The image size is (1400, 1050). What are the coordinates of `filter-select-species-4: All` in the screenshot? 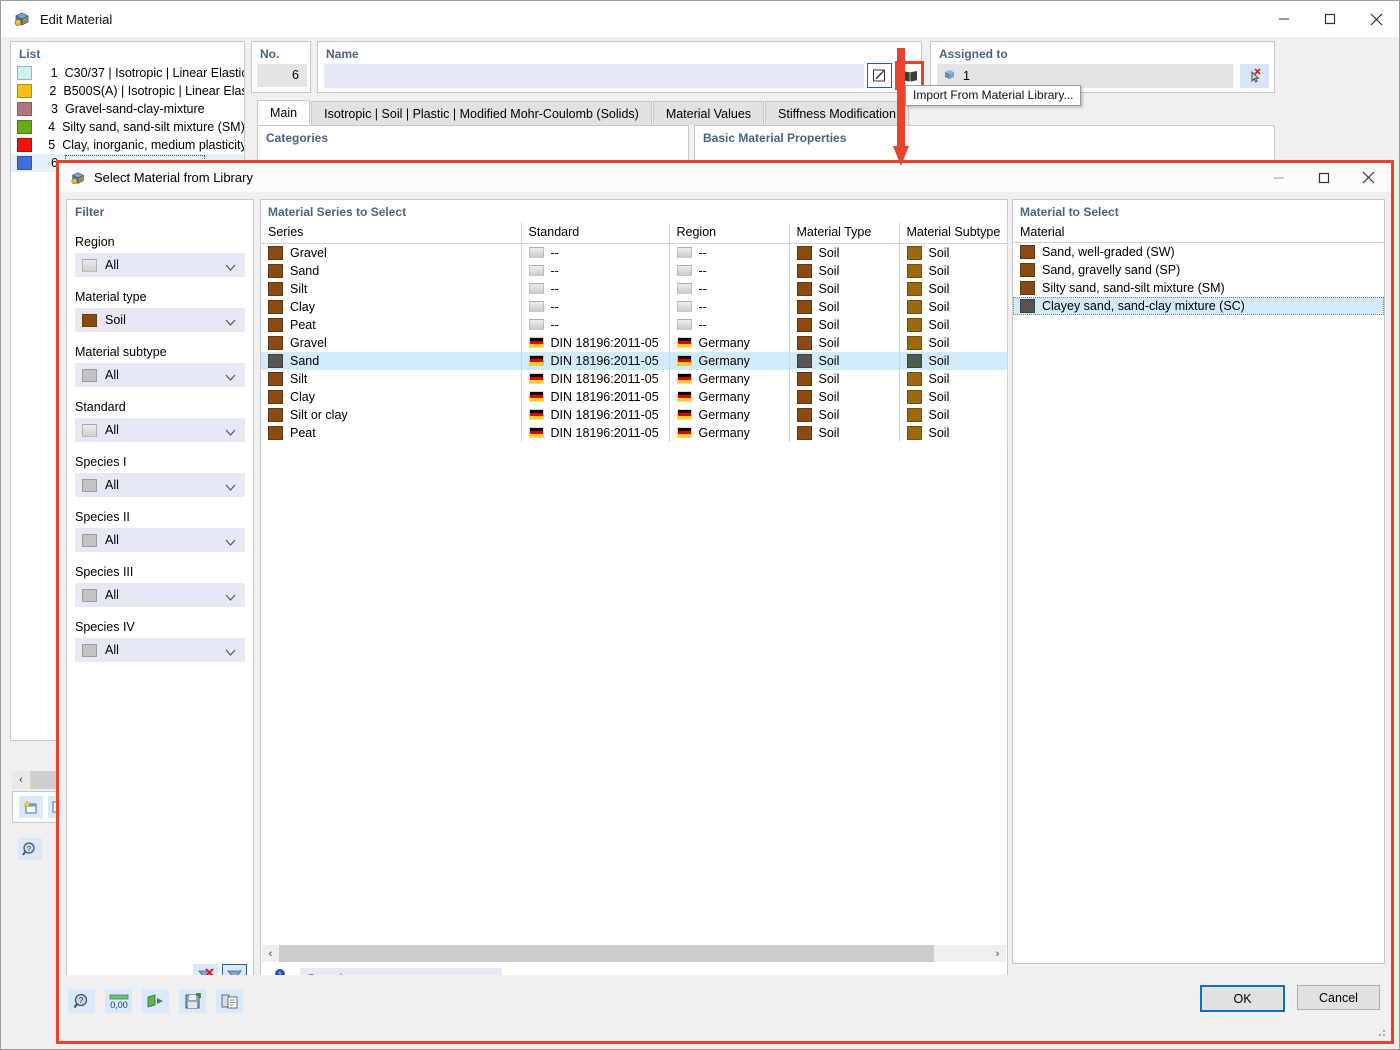 It's located at (160, 650).